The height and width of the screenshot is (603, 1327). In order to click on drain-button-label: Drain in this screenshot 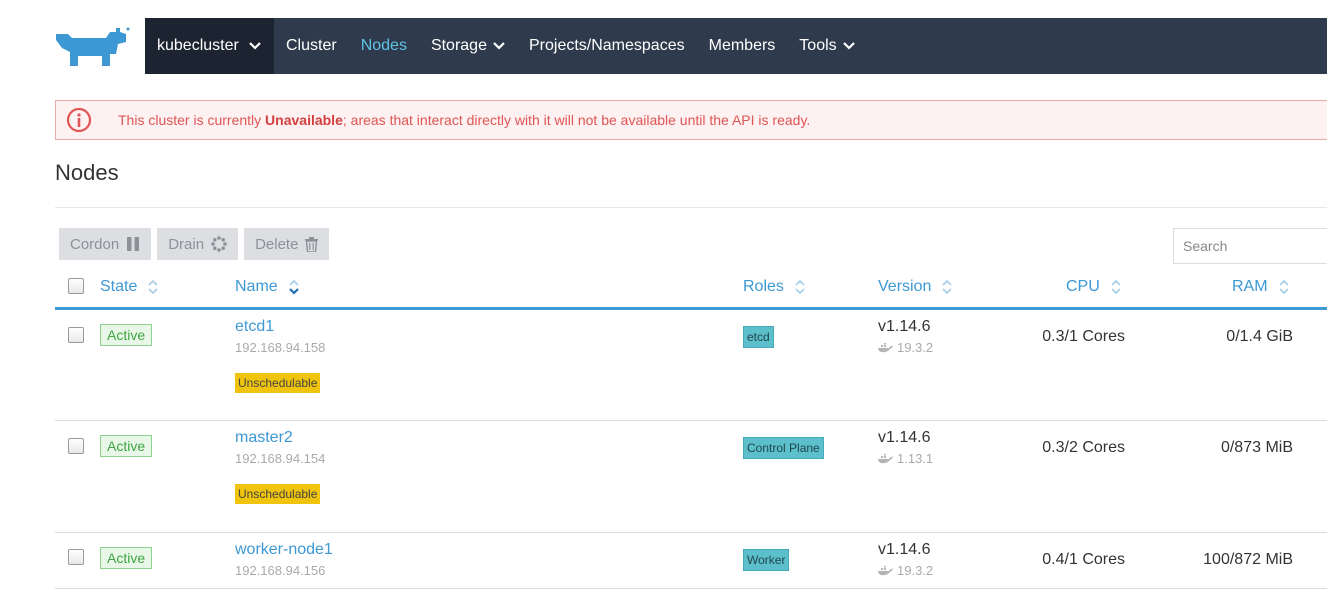, I will do `click(186, 244)`.